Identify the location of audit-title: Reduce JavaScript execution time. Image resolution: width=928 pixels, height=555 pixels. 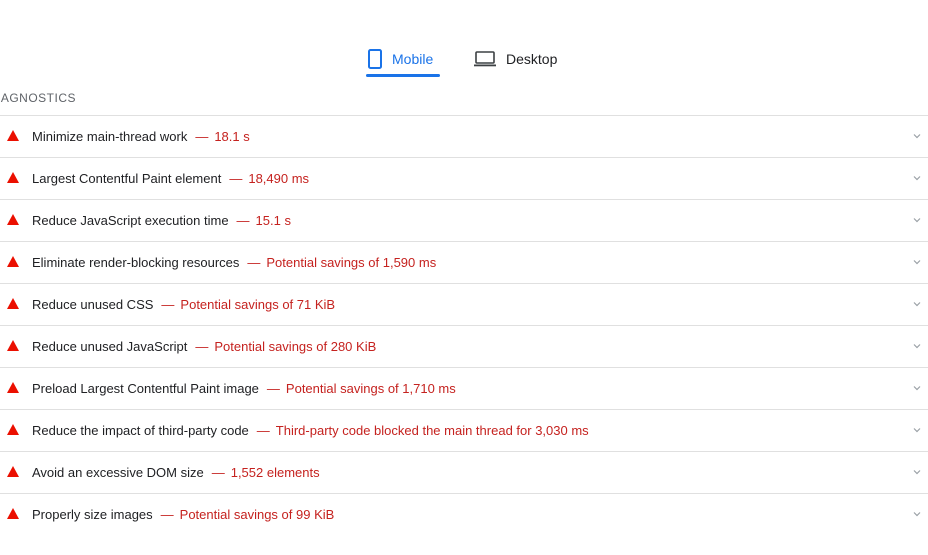
(130, 220).